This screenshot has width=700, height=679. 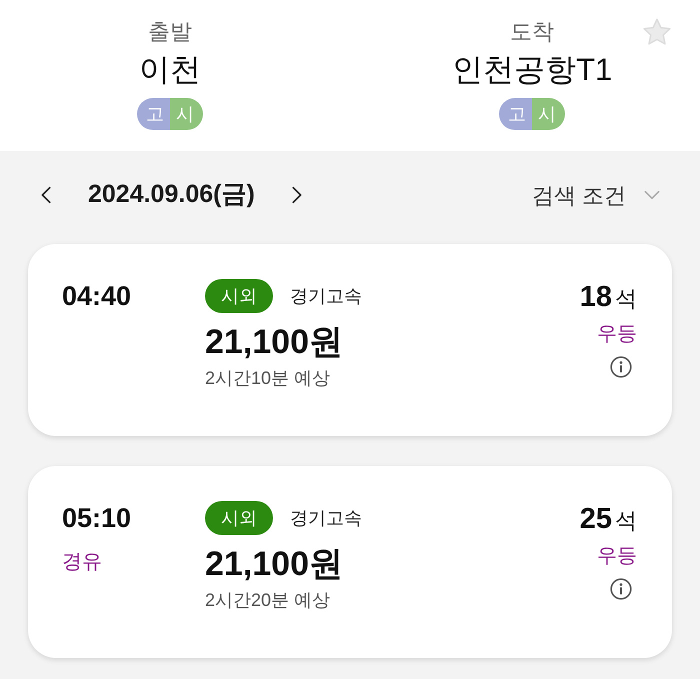 I want to click on star-icon, so click(x=657, y=32).